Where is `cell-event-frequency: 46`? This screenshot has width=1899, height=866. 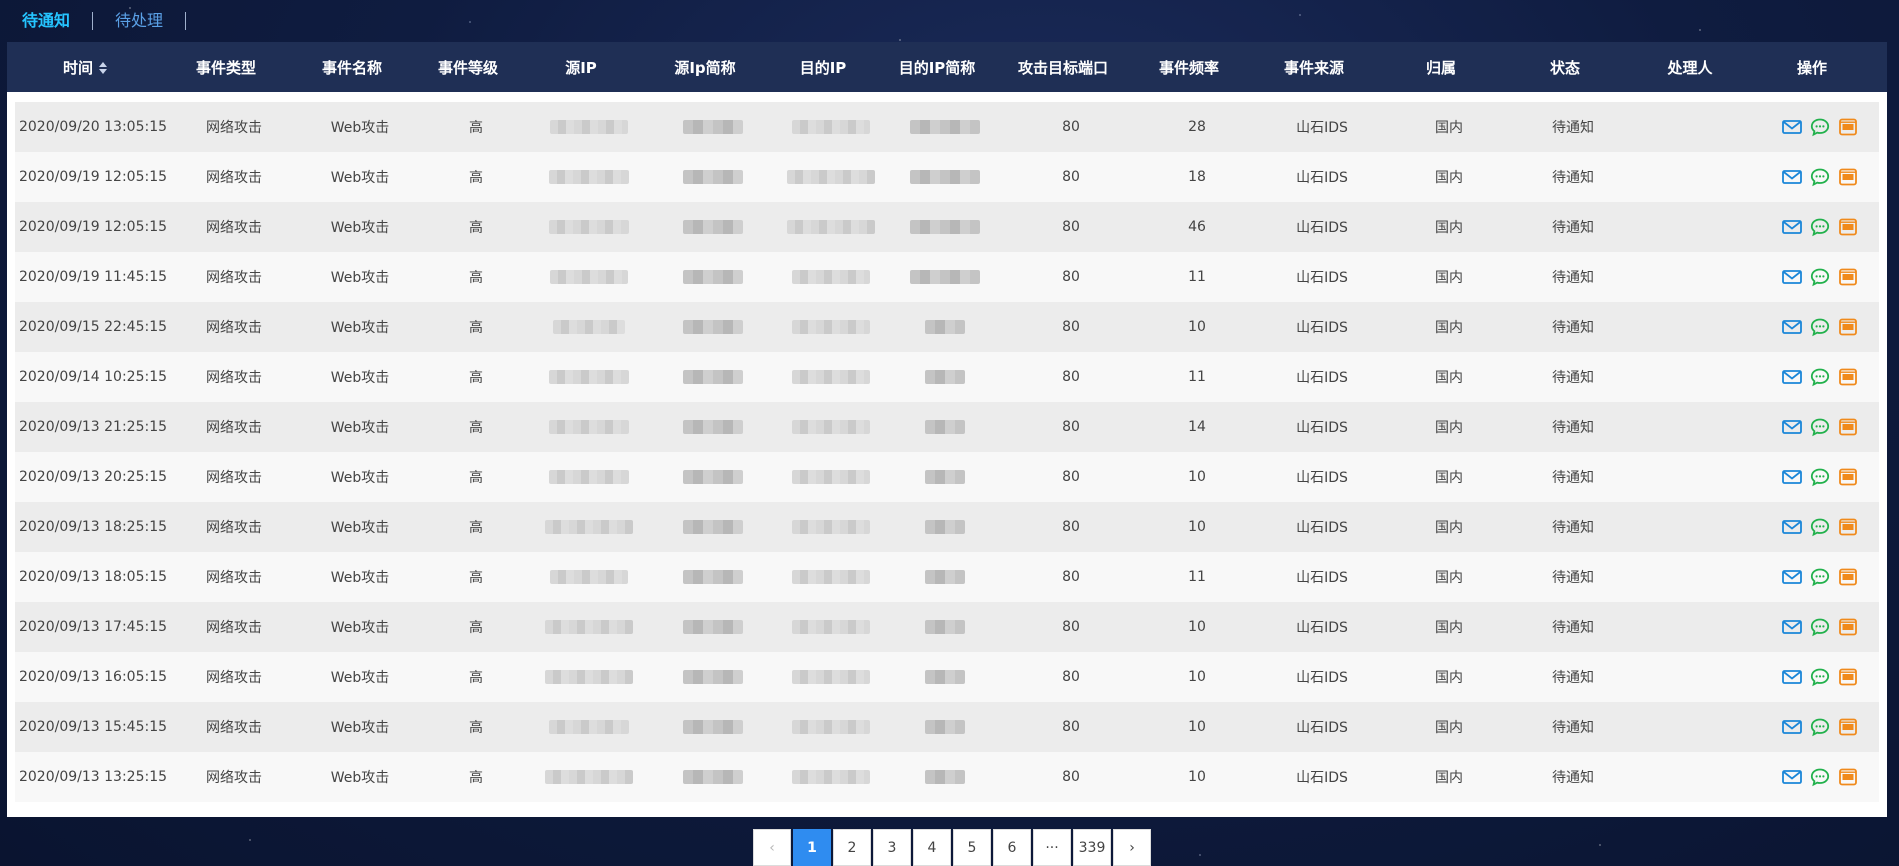 cell-event-frequency: 46 is located at coordinates (1197, 227).